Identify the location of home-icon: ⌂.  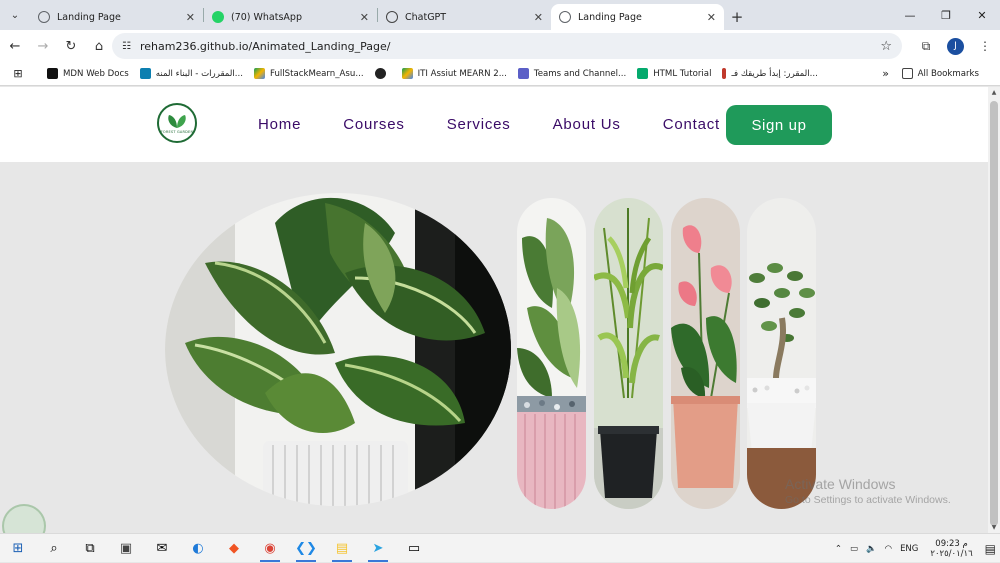
(99, 46).